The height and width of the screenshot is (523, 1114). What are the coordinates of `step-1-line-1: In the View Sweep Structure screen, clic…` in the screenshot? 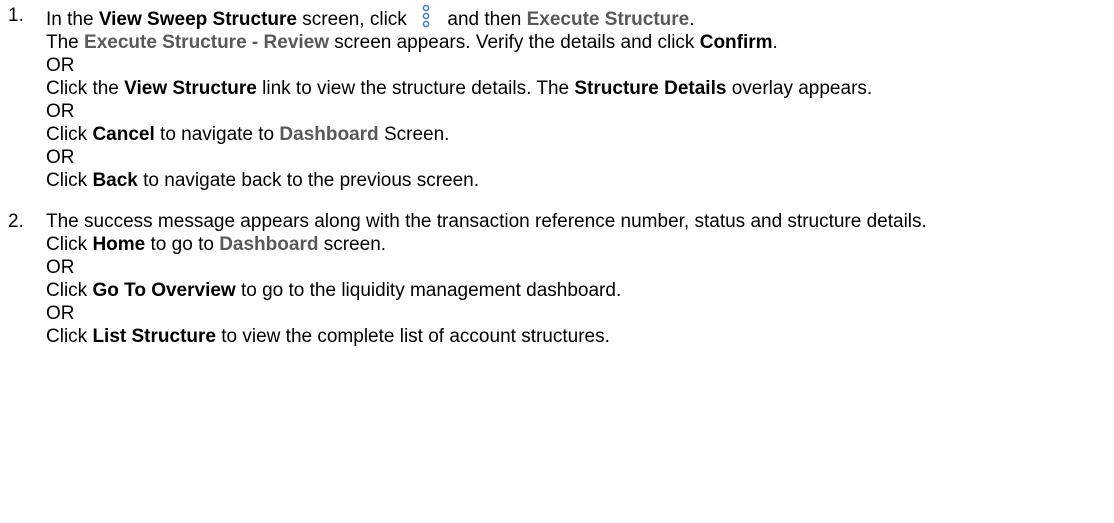 It's located at (577, 17).